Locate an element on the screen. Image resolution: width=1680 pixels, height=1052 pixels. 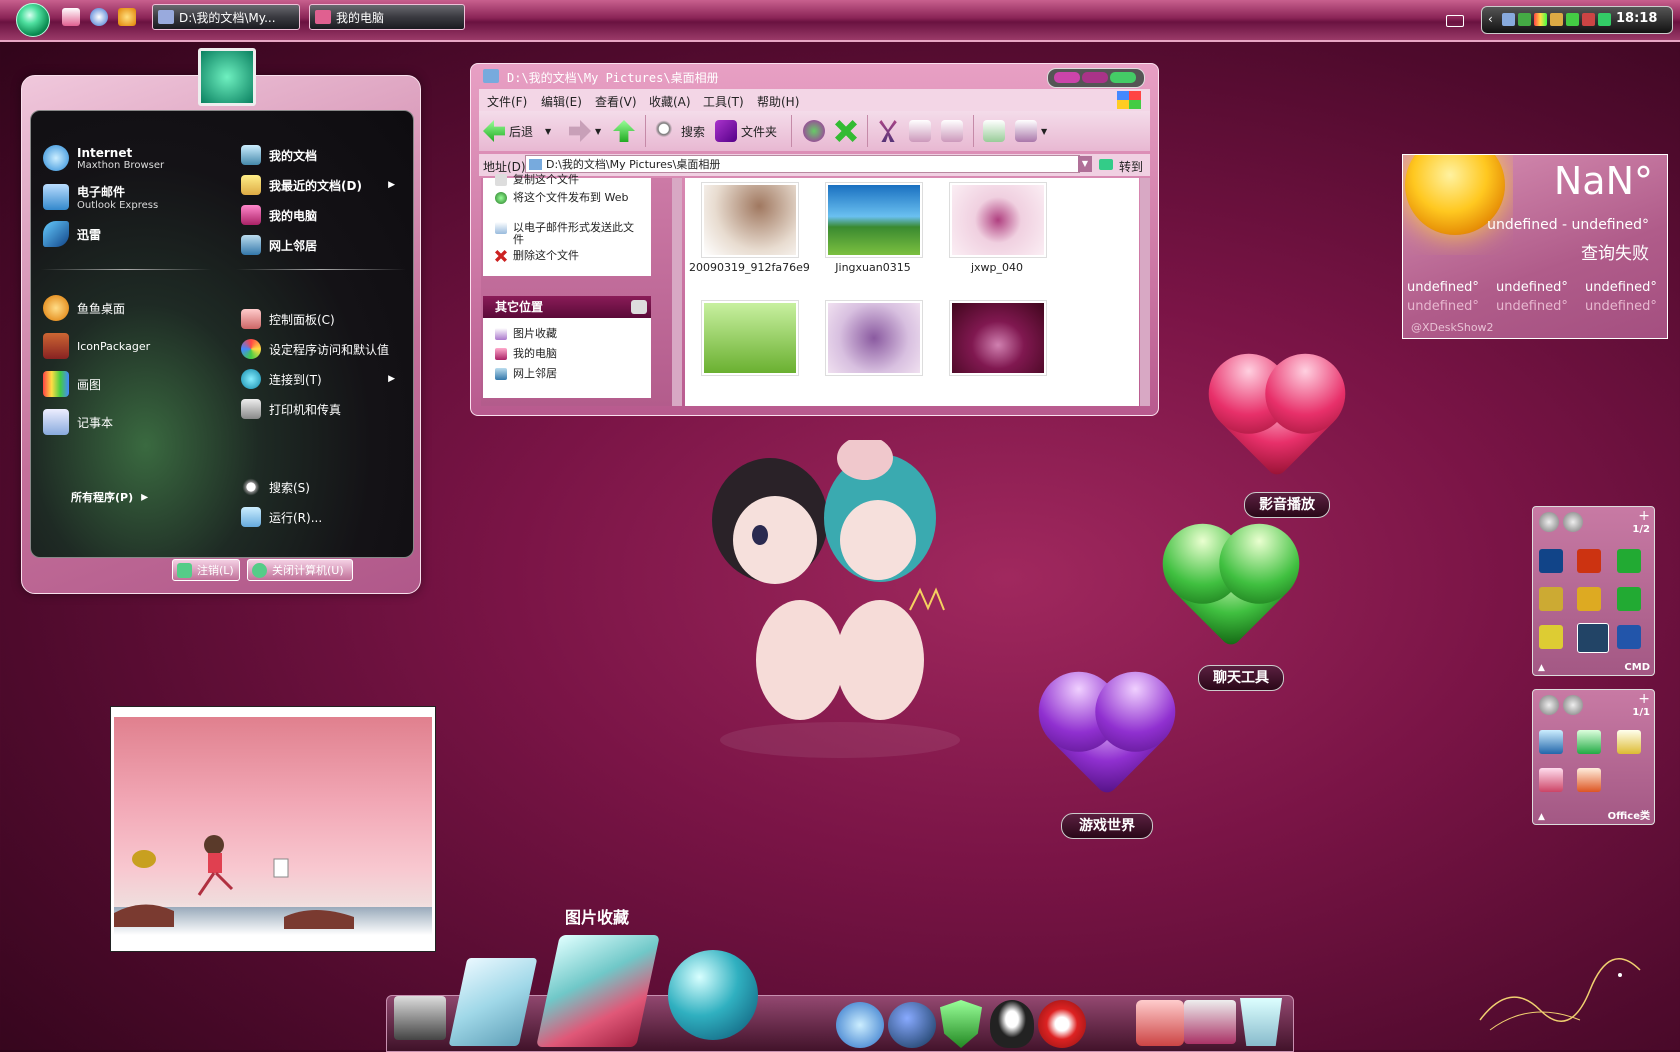
shield-tray-icon is located at coordinates (1604, 19).